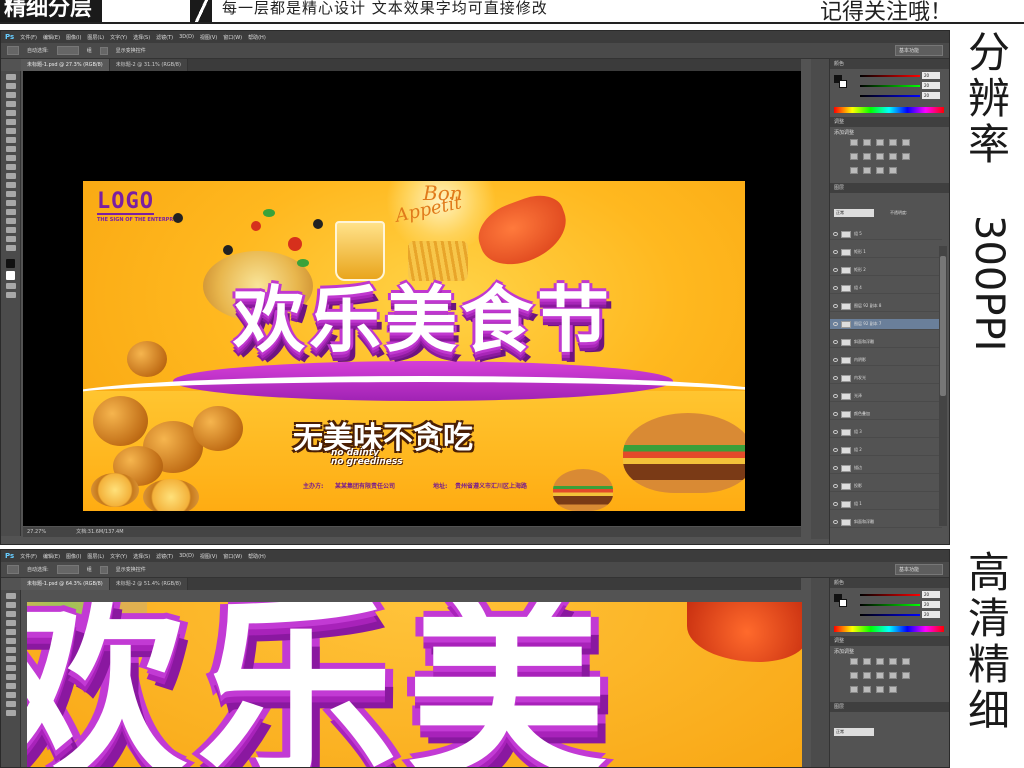 The width and height of the screenshot is (1024, 768). I want to click on blur-tool-icon, so click(11, 185).